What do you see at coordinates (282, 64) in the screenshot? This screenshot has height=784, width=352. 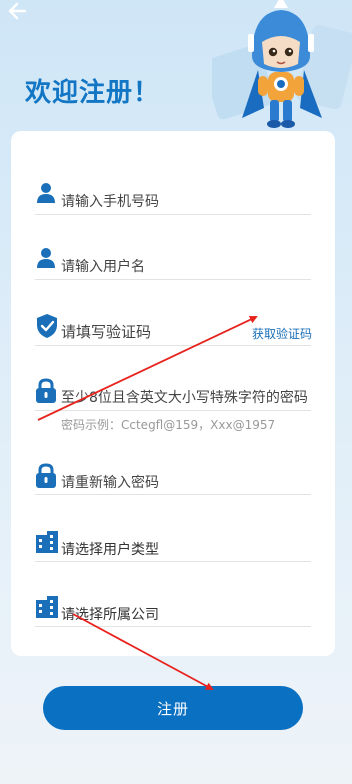 I see `mascot-illustration` at bounding box center [282, 64].